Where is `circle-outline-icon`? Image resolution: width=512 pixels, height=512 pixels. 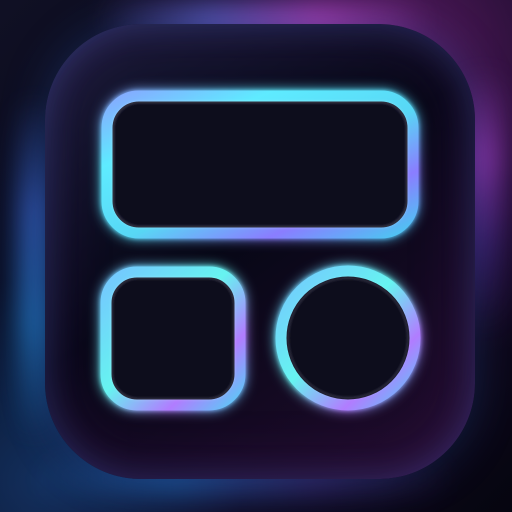
circle-outline-icon is located at coordinates (348, 338).